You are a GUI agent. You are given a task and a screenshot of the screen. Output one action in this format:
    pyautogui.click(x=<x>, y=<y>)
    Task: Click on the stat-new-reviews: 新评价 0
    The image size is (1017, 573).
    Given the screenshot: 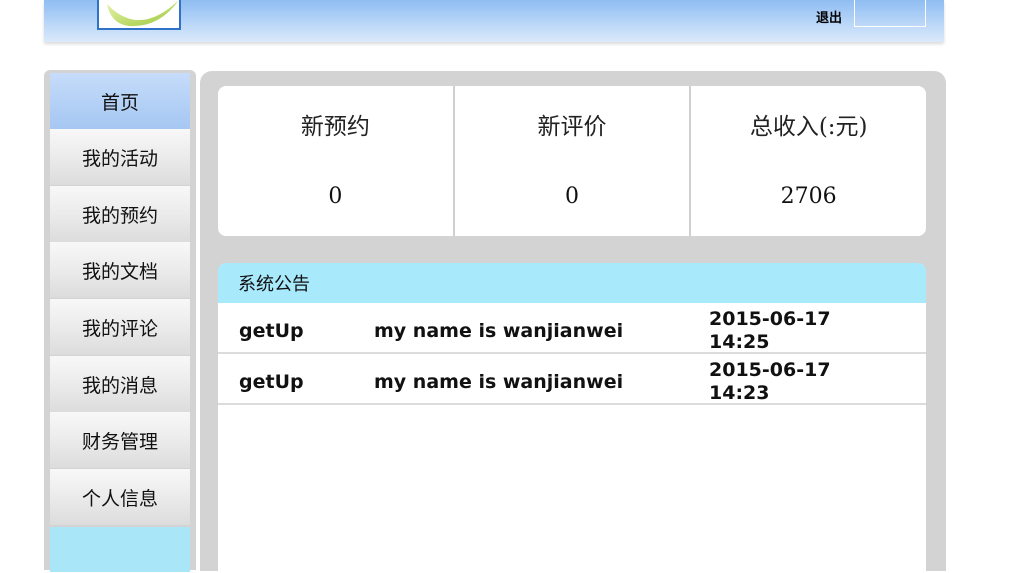 What is the action you would take?
    pyautogui.click(x=571, y=161)
    